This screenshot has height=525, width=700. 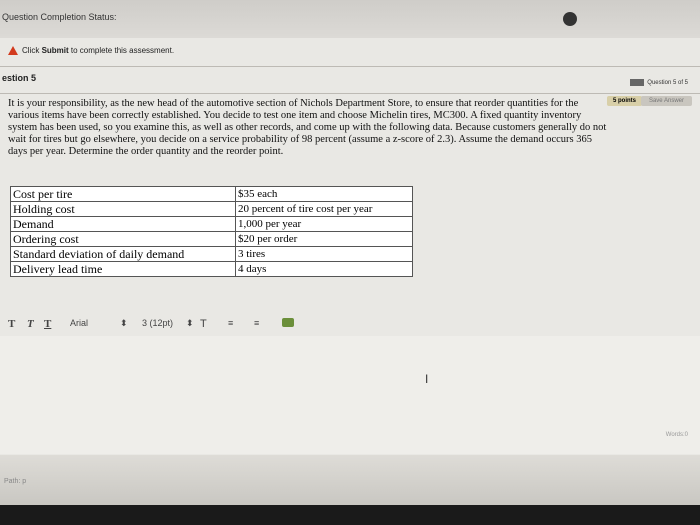 I want to click on save-answer-button: Save Answer, so click(x=666, y=101).